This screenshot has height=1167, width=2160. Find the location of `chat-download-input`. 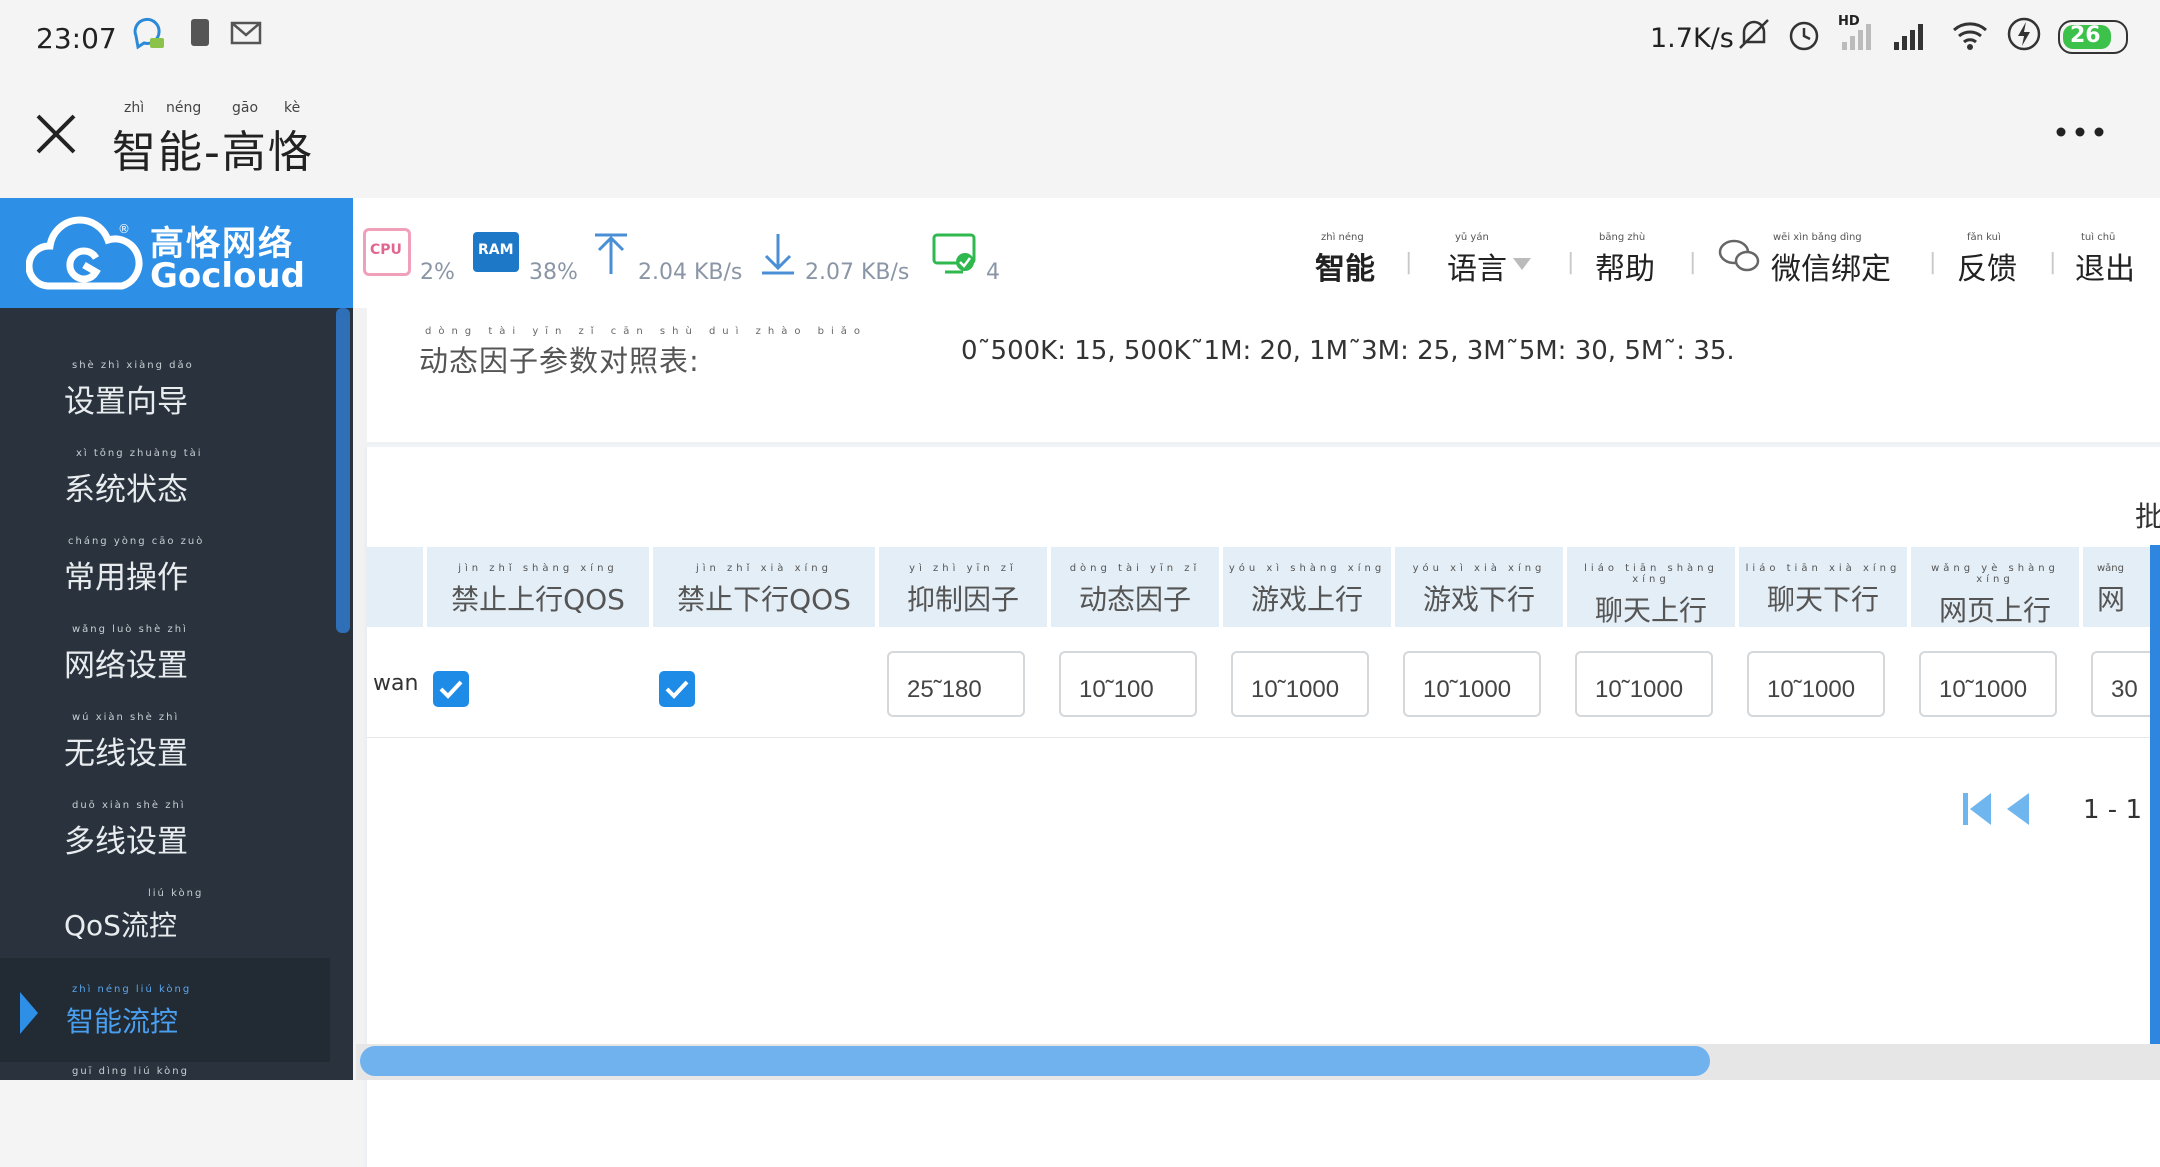

chat-download-input is located at coordinates (1816, 684).